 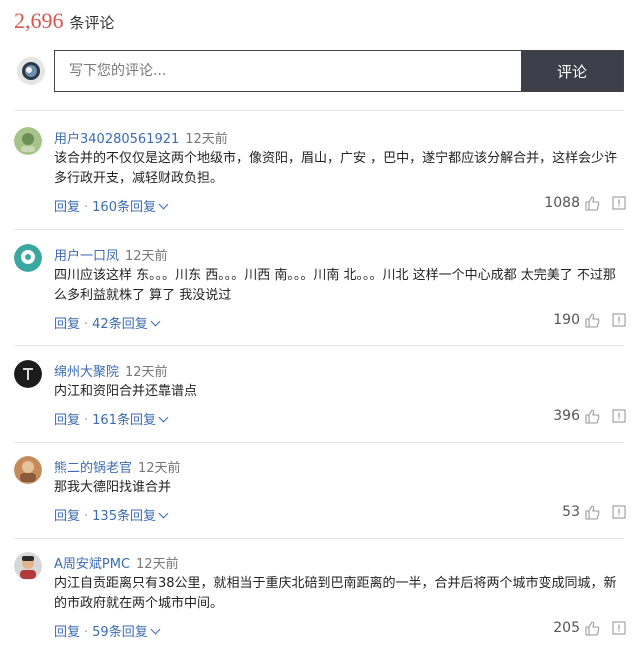 I want to click on like-count: 205, so click(x=566, y=628).